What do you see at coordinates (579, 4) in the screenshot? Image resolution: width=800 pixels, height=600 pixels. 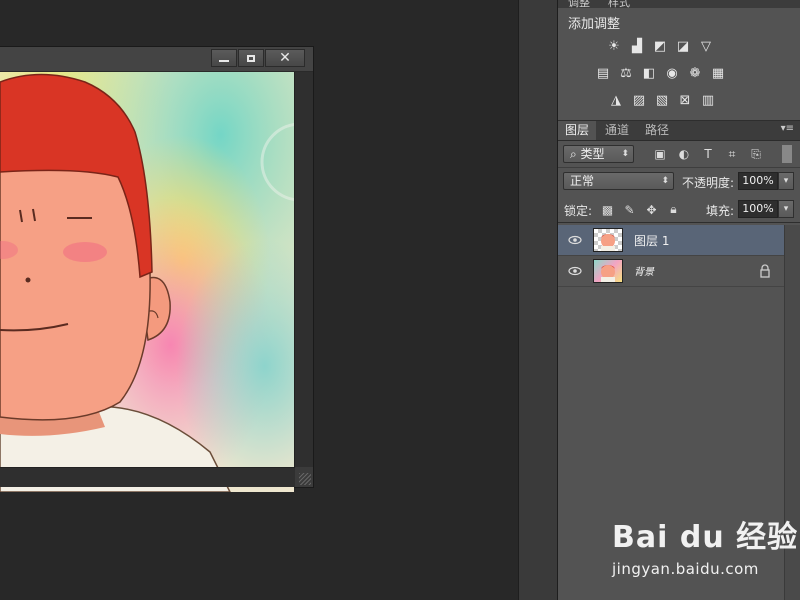 I see `tab-adjustments: 调整` at bounding box center [579, 4].